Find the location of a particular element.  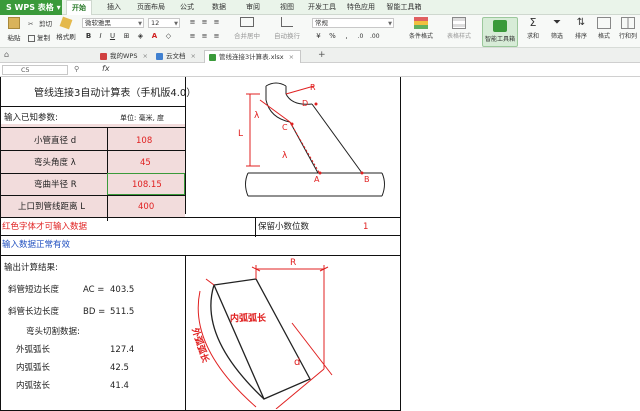

formula-input is located at coordinates (376, 70).